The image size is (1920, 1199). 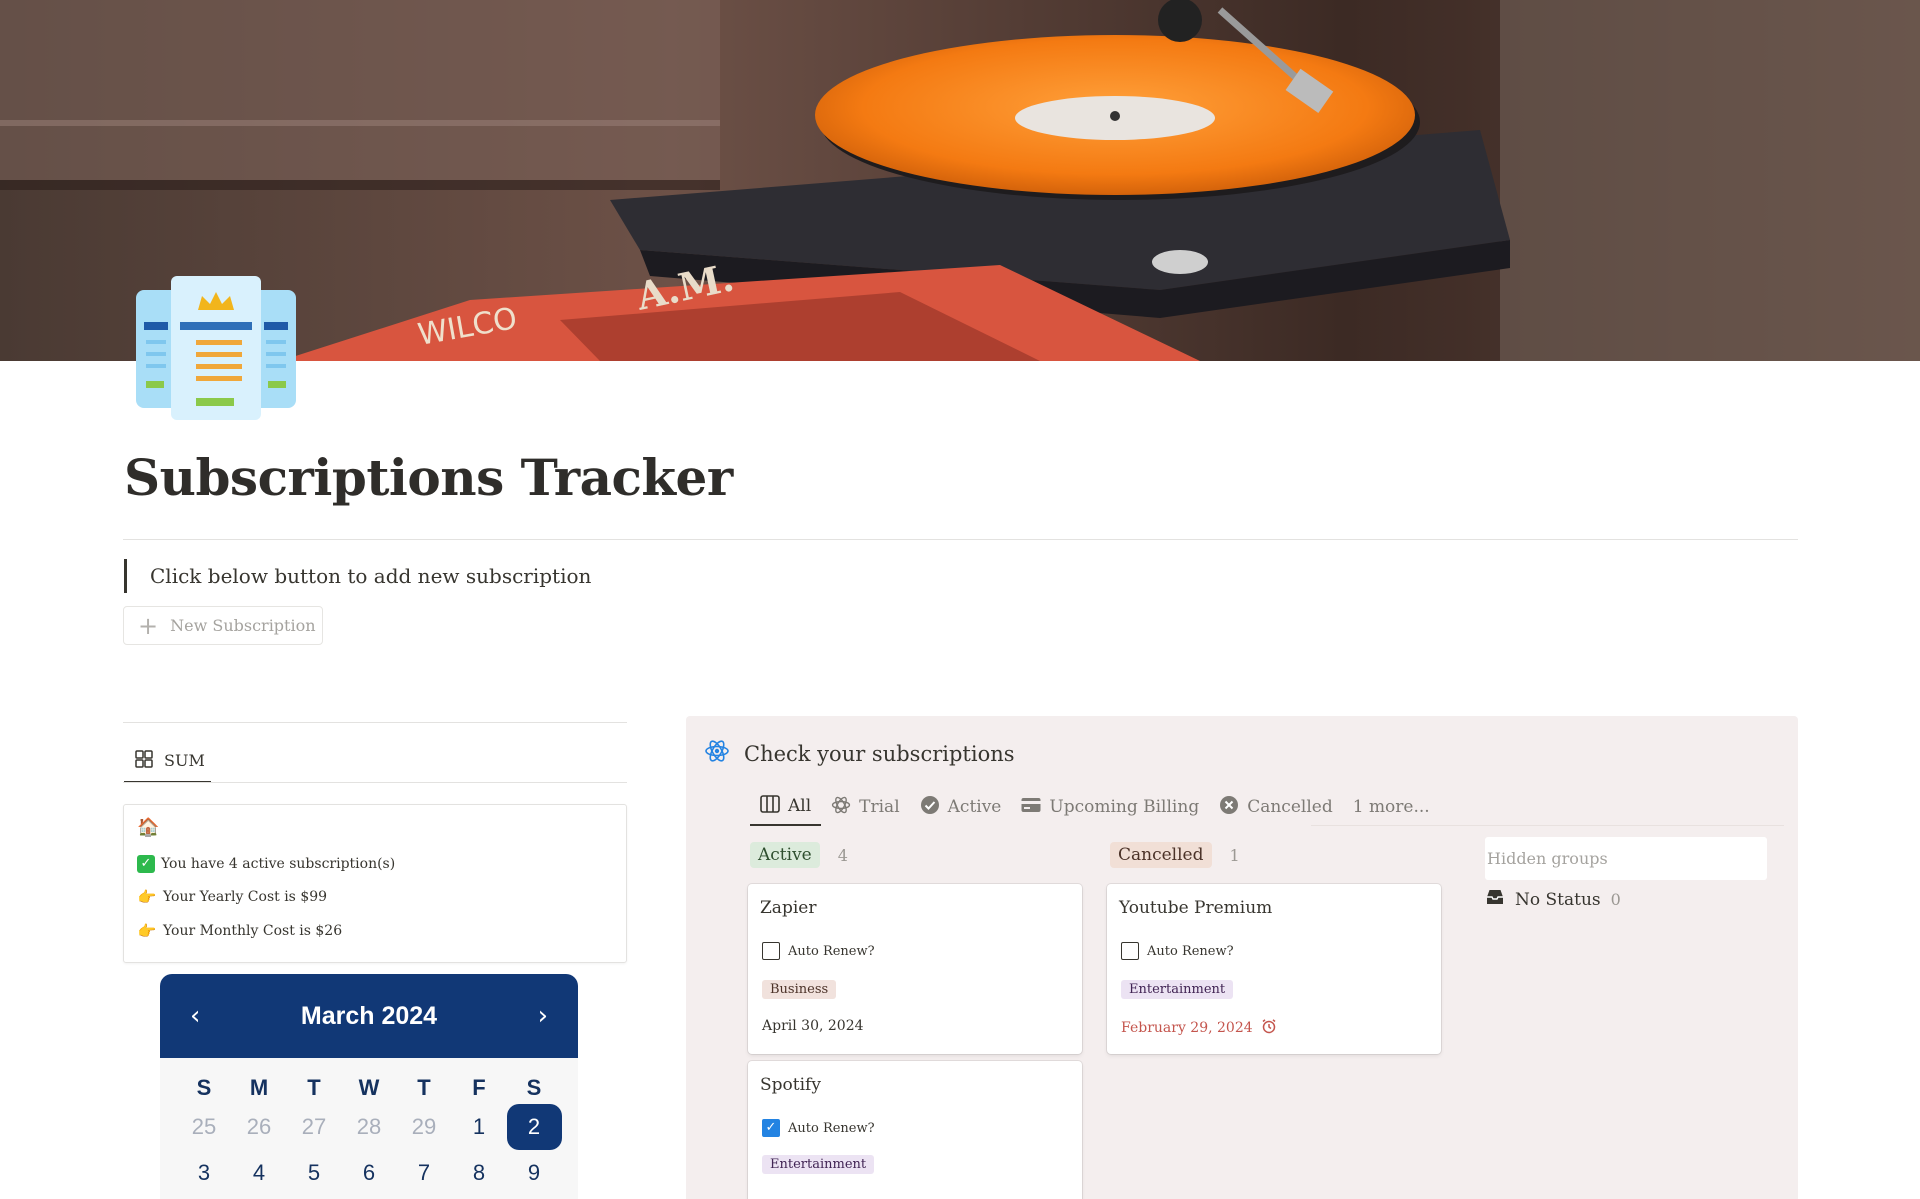 What do you see at coordinates (1229, 807) in the screenshot?
I see `x-circle-icon` at bounding box center [1229, 807].